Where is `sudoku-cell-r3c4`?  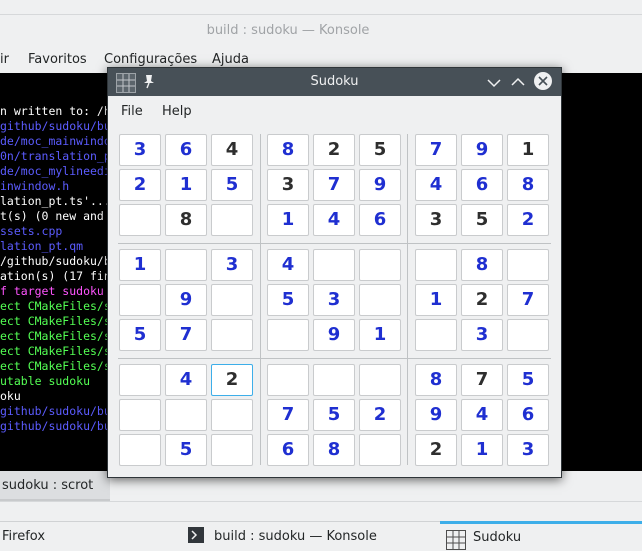
sudoku-cell-r3c4 is located at coordinates (334, 265).